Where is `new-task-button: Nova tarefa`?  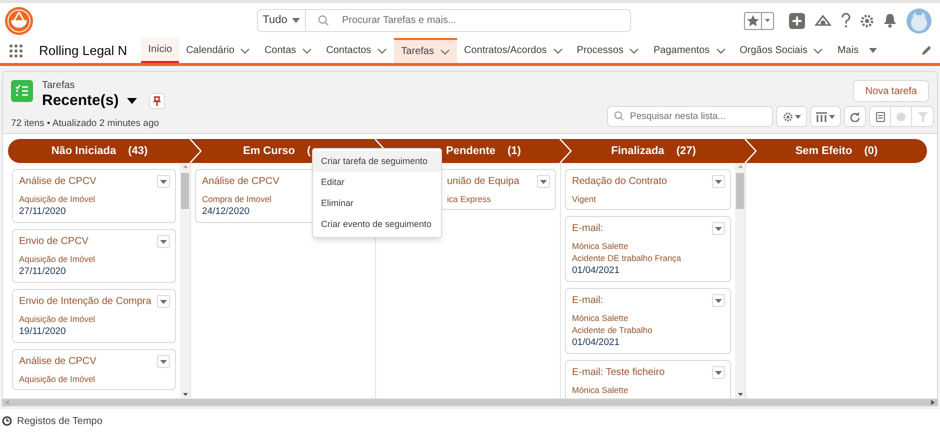
new-task-button: Nova tarefa is located at coordinates (891, 91).